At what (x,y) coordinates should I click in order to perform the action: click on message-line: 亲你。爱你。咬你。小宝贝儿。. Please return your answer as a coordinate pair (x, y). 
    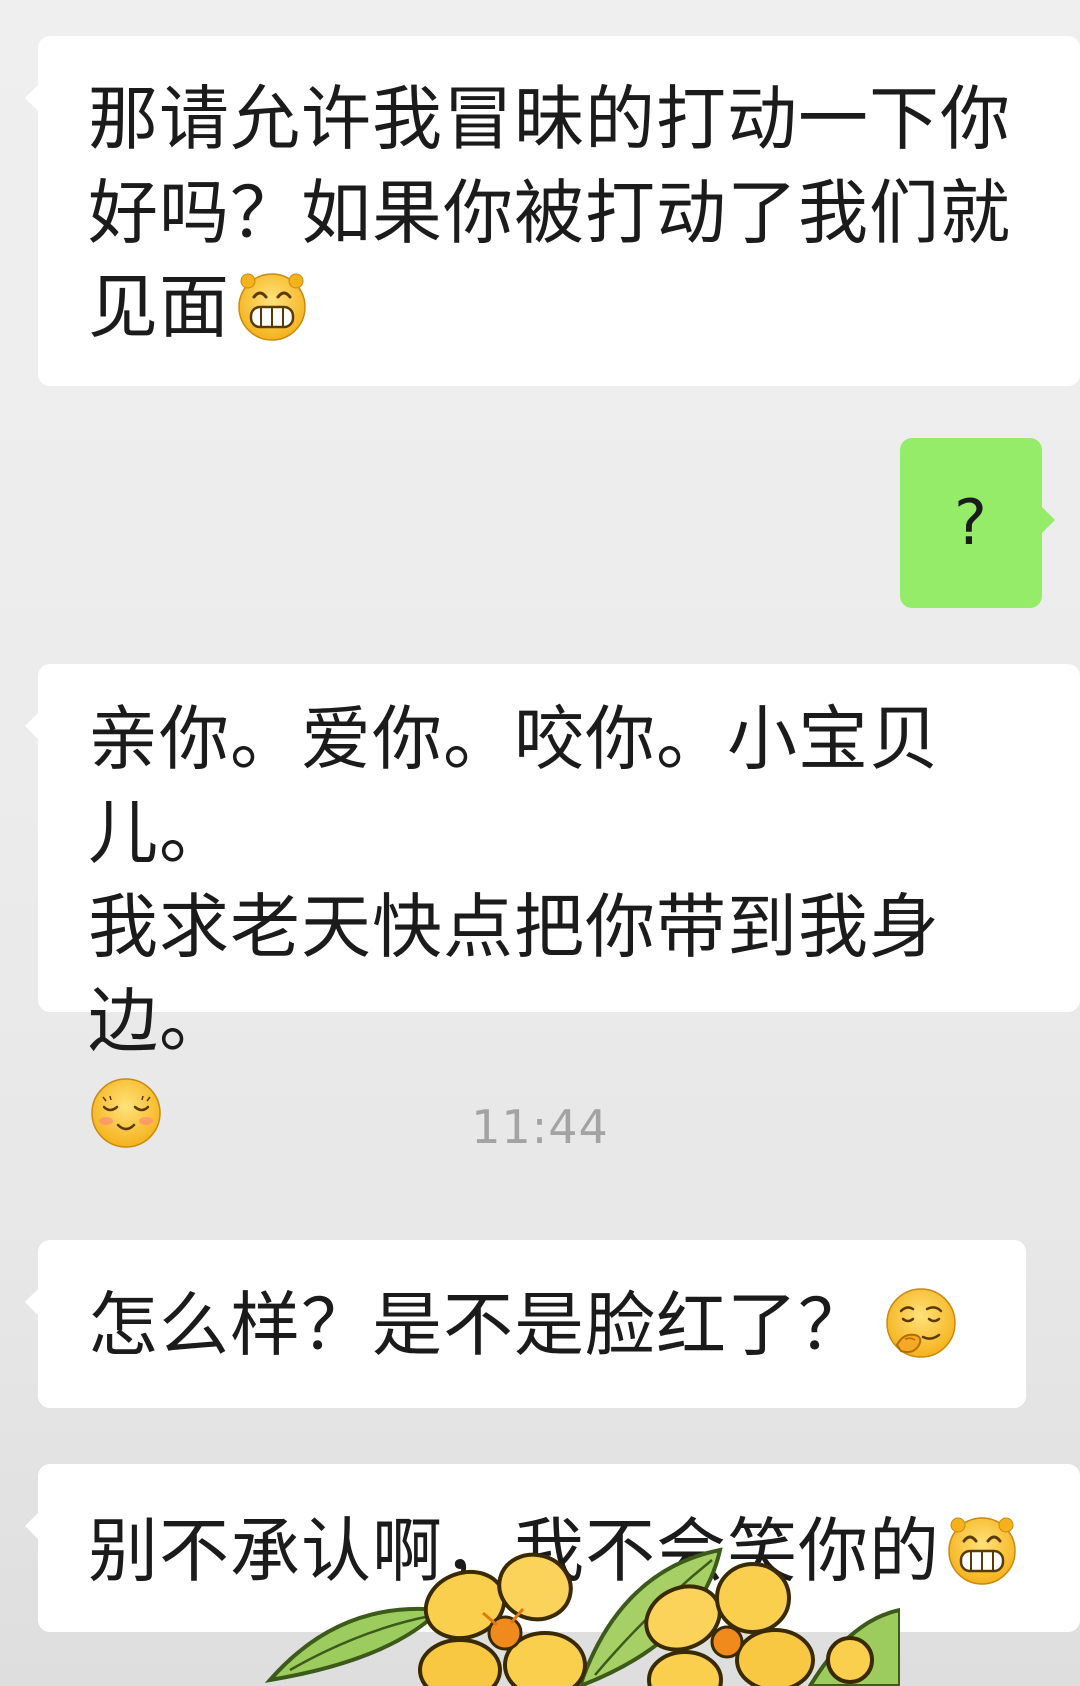
    Looking at the image, I should click on (514, 786).